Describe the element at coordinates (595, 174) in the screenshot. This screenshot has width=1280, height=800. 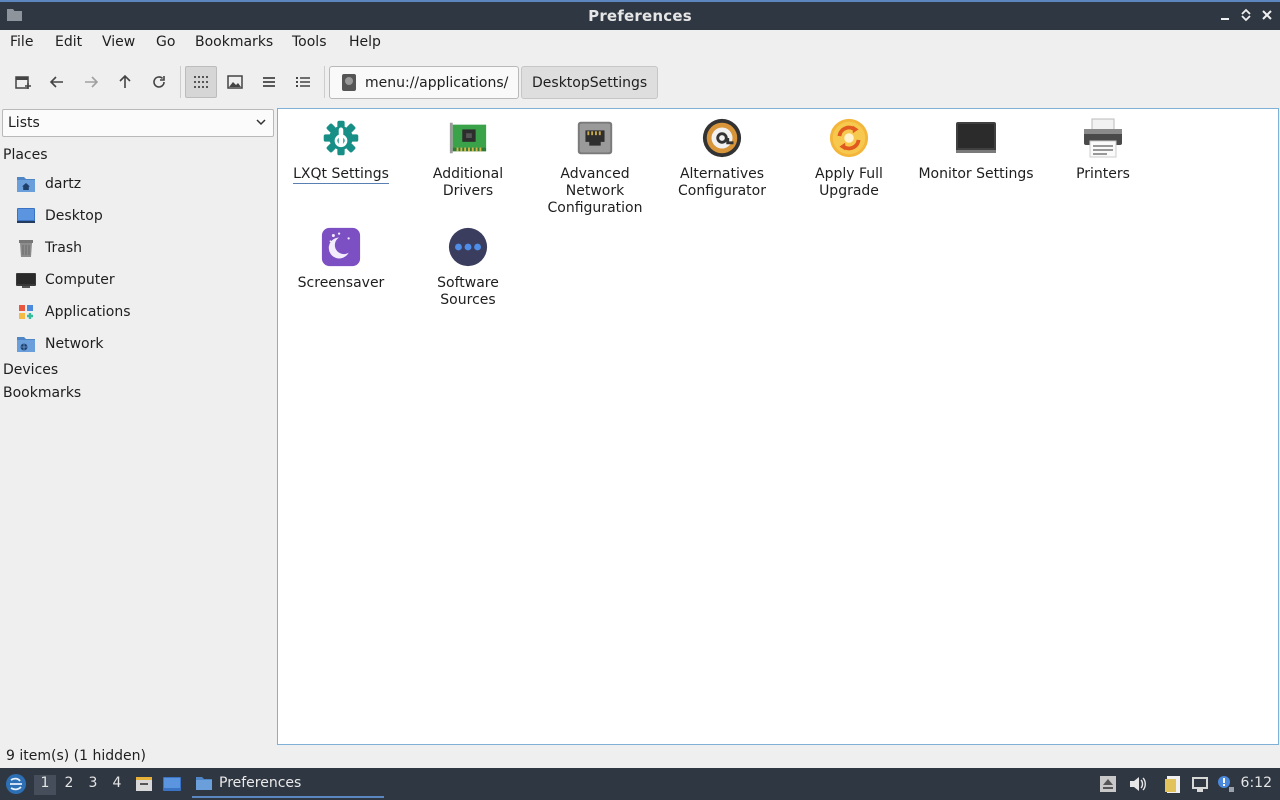
I see `file-item-label: Advanced` at that location.